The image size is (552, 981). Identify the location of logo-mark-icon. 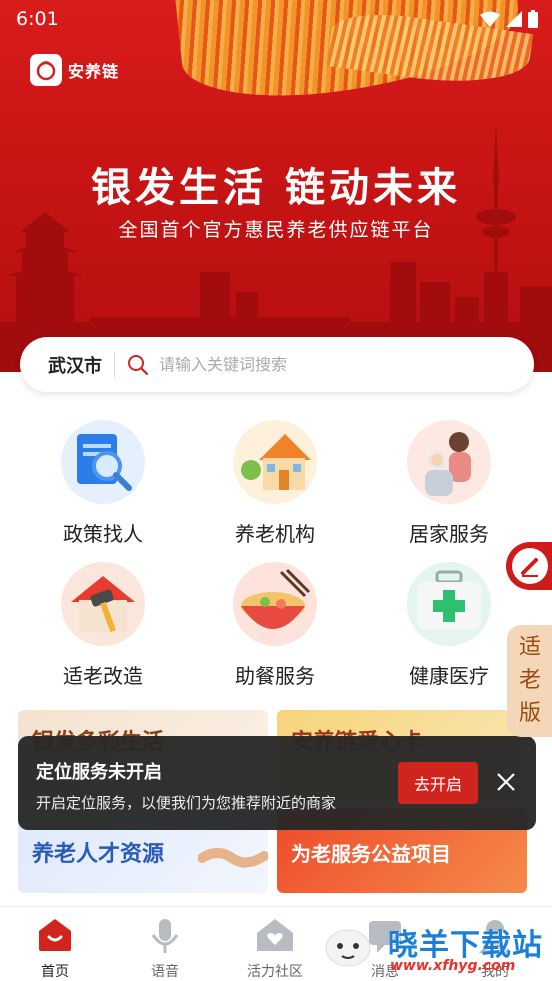
(46, 70).